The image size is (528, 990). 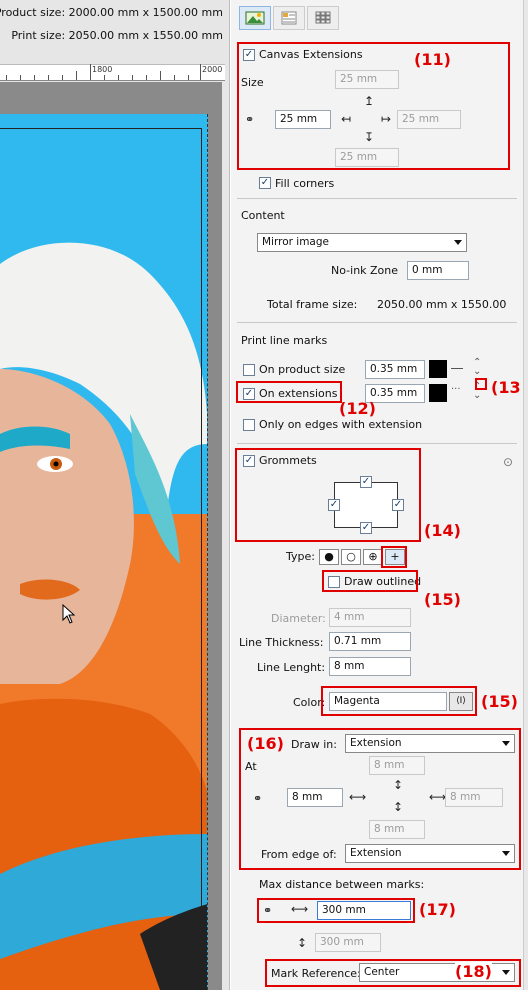 I want to click on ruler-label-1800: 1800, so click(x=102, y=69).